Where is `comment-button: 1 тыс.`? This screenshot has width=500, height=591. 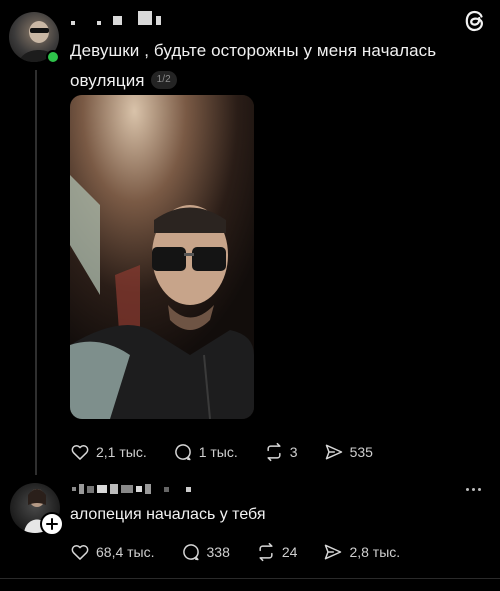 comment-button: 1 тыс. is located at coordinates (205, 452).